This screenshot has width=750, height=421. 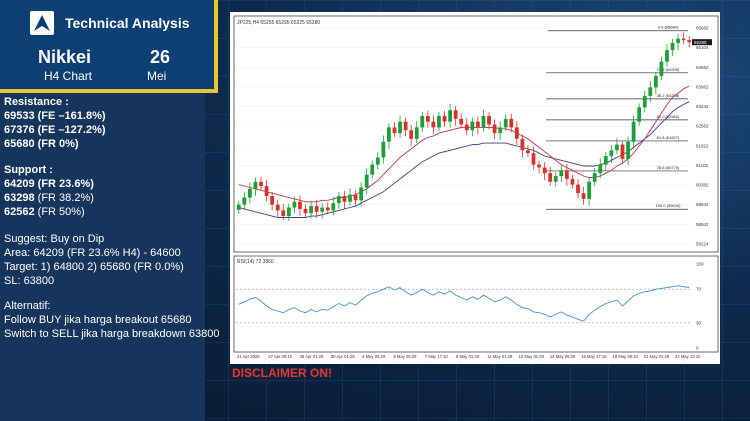 I want to click on fib-level-label: 78.6 (60779), so click(x=668, y=167).